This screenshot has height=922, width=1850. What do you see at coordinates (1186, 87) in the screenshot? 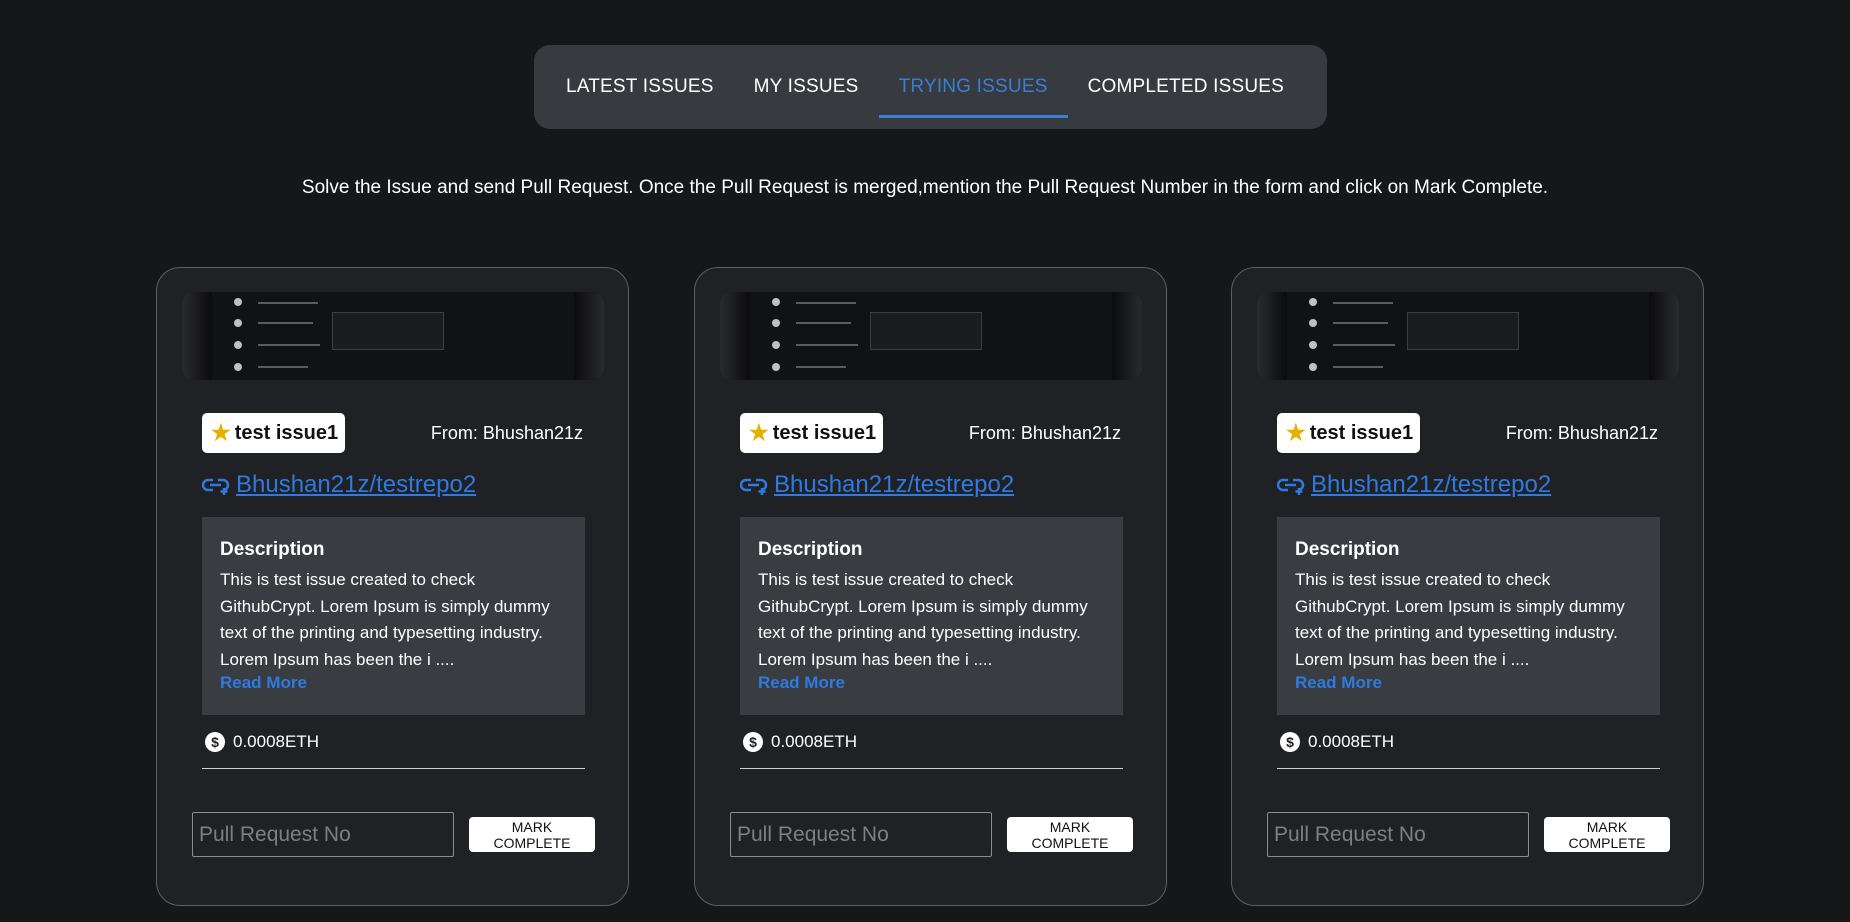
I see `tab-completed-issues: COMPLETED ISSUES` at bounding box center [1186, 87].